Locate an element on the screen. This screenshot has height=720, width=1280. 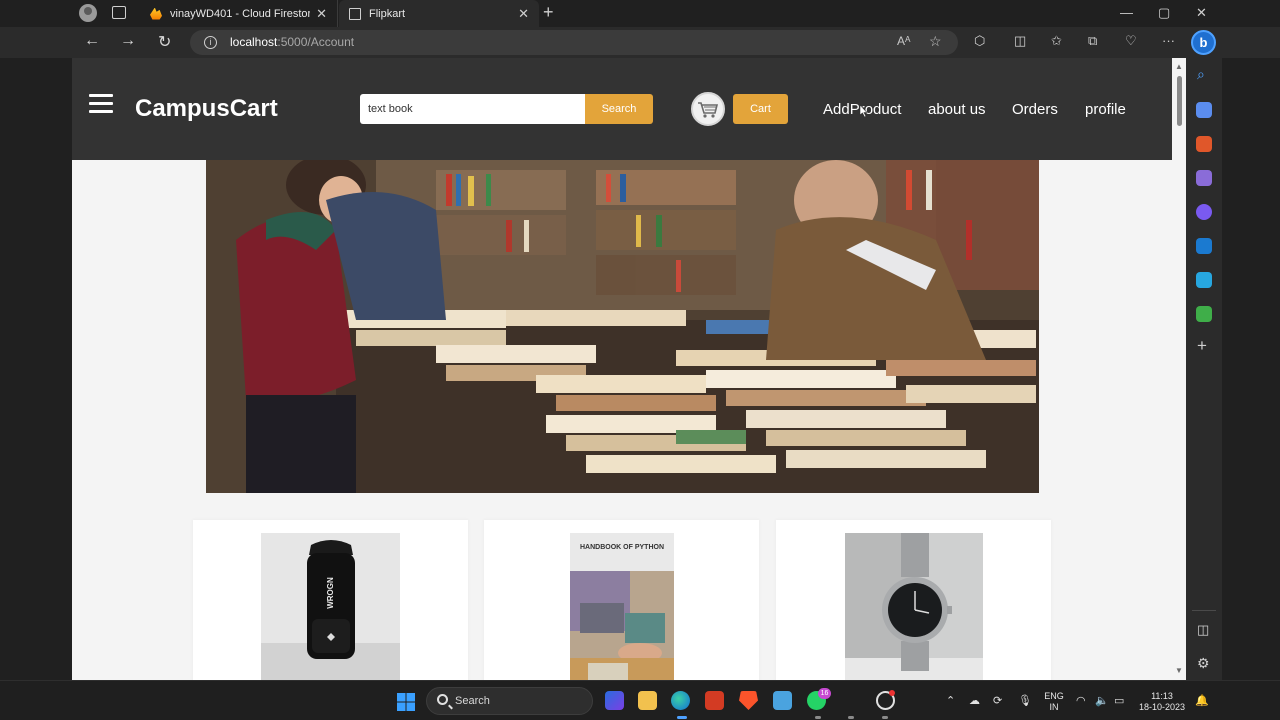
tab-actions-icon is located at coordinates (119, 12).